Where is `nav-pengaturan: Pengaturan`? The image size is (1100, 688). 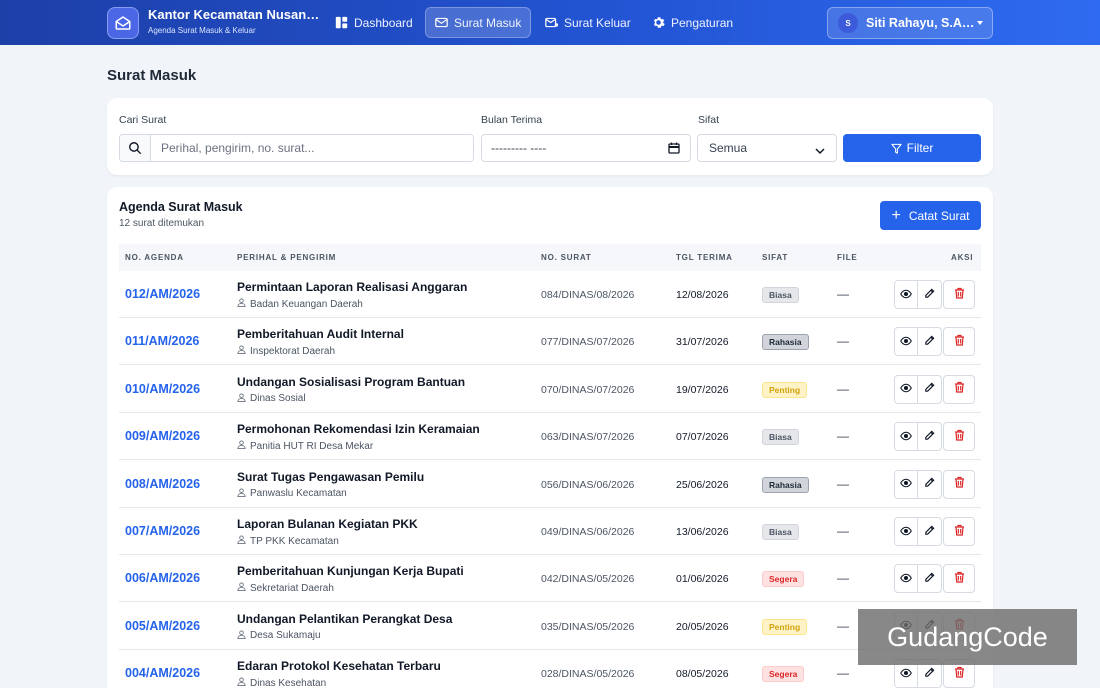 nav-pengaturan: Pengaturan is located at coordinates (692, 22).